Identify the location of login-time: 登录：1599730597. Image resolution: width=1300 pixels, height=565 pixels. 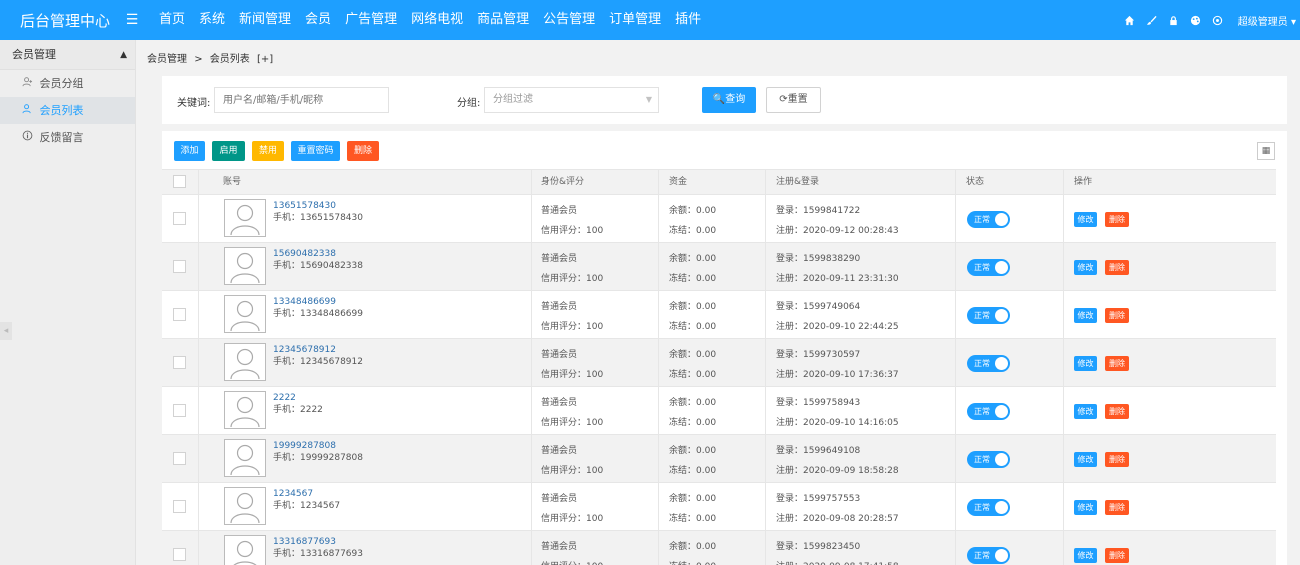
(818, 355).